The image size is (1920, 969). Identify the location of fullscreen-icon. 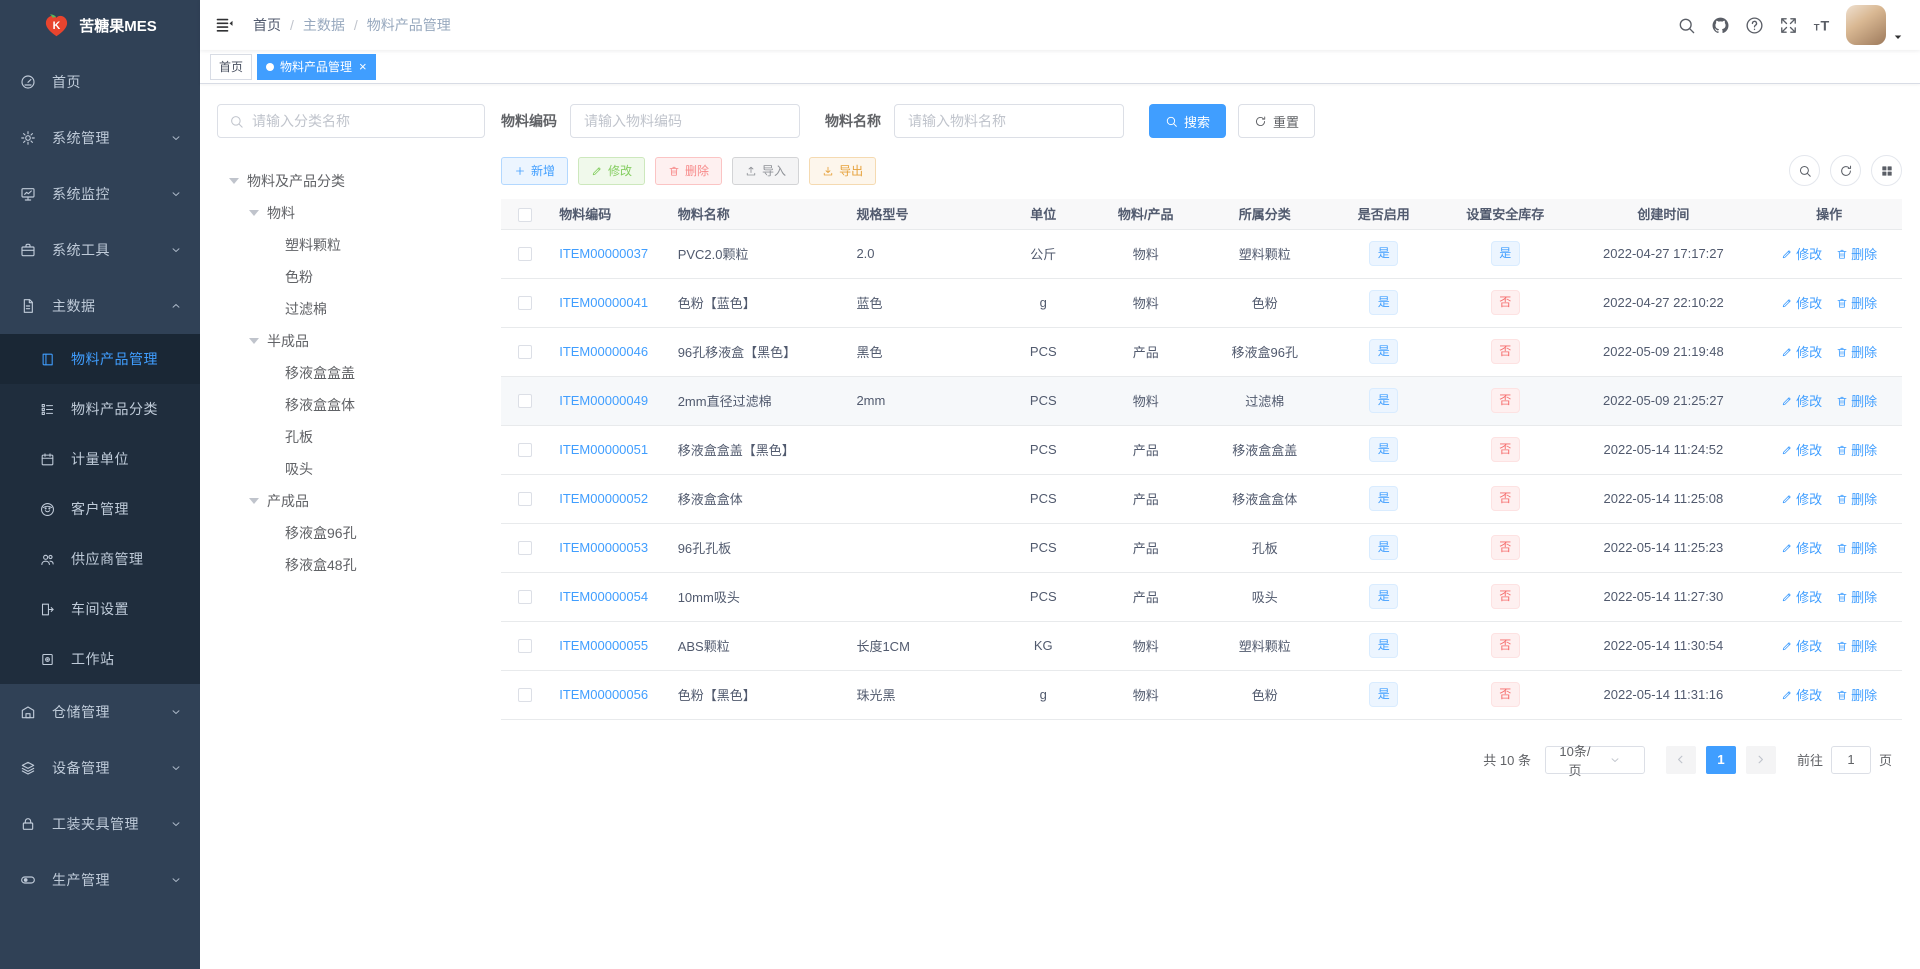
(1788, 25).